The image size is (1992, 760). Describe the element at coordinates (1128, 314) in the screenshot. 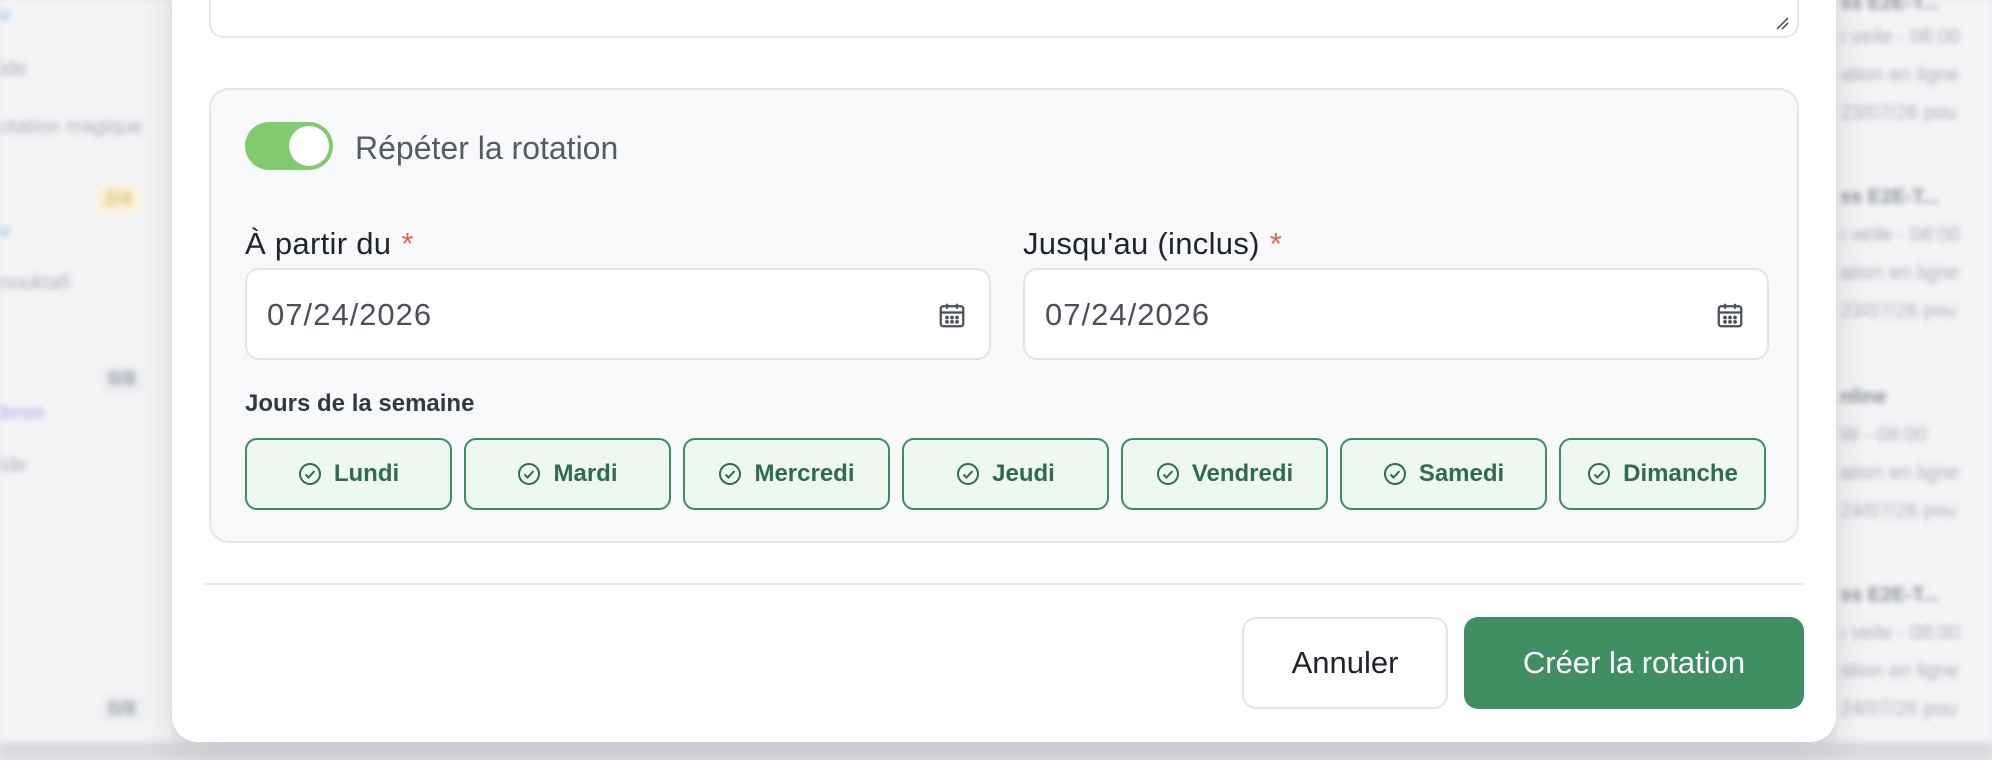

I see `until-date-value: 07/24/2026` at that location.